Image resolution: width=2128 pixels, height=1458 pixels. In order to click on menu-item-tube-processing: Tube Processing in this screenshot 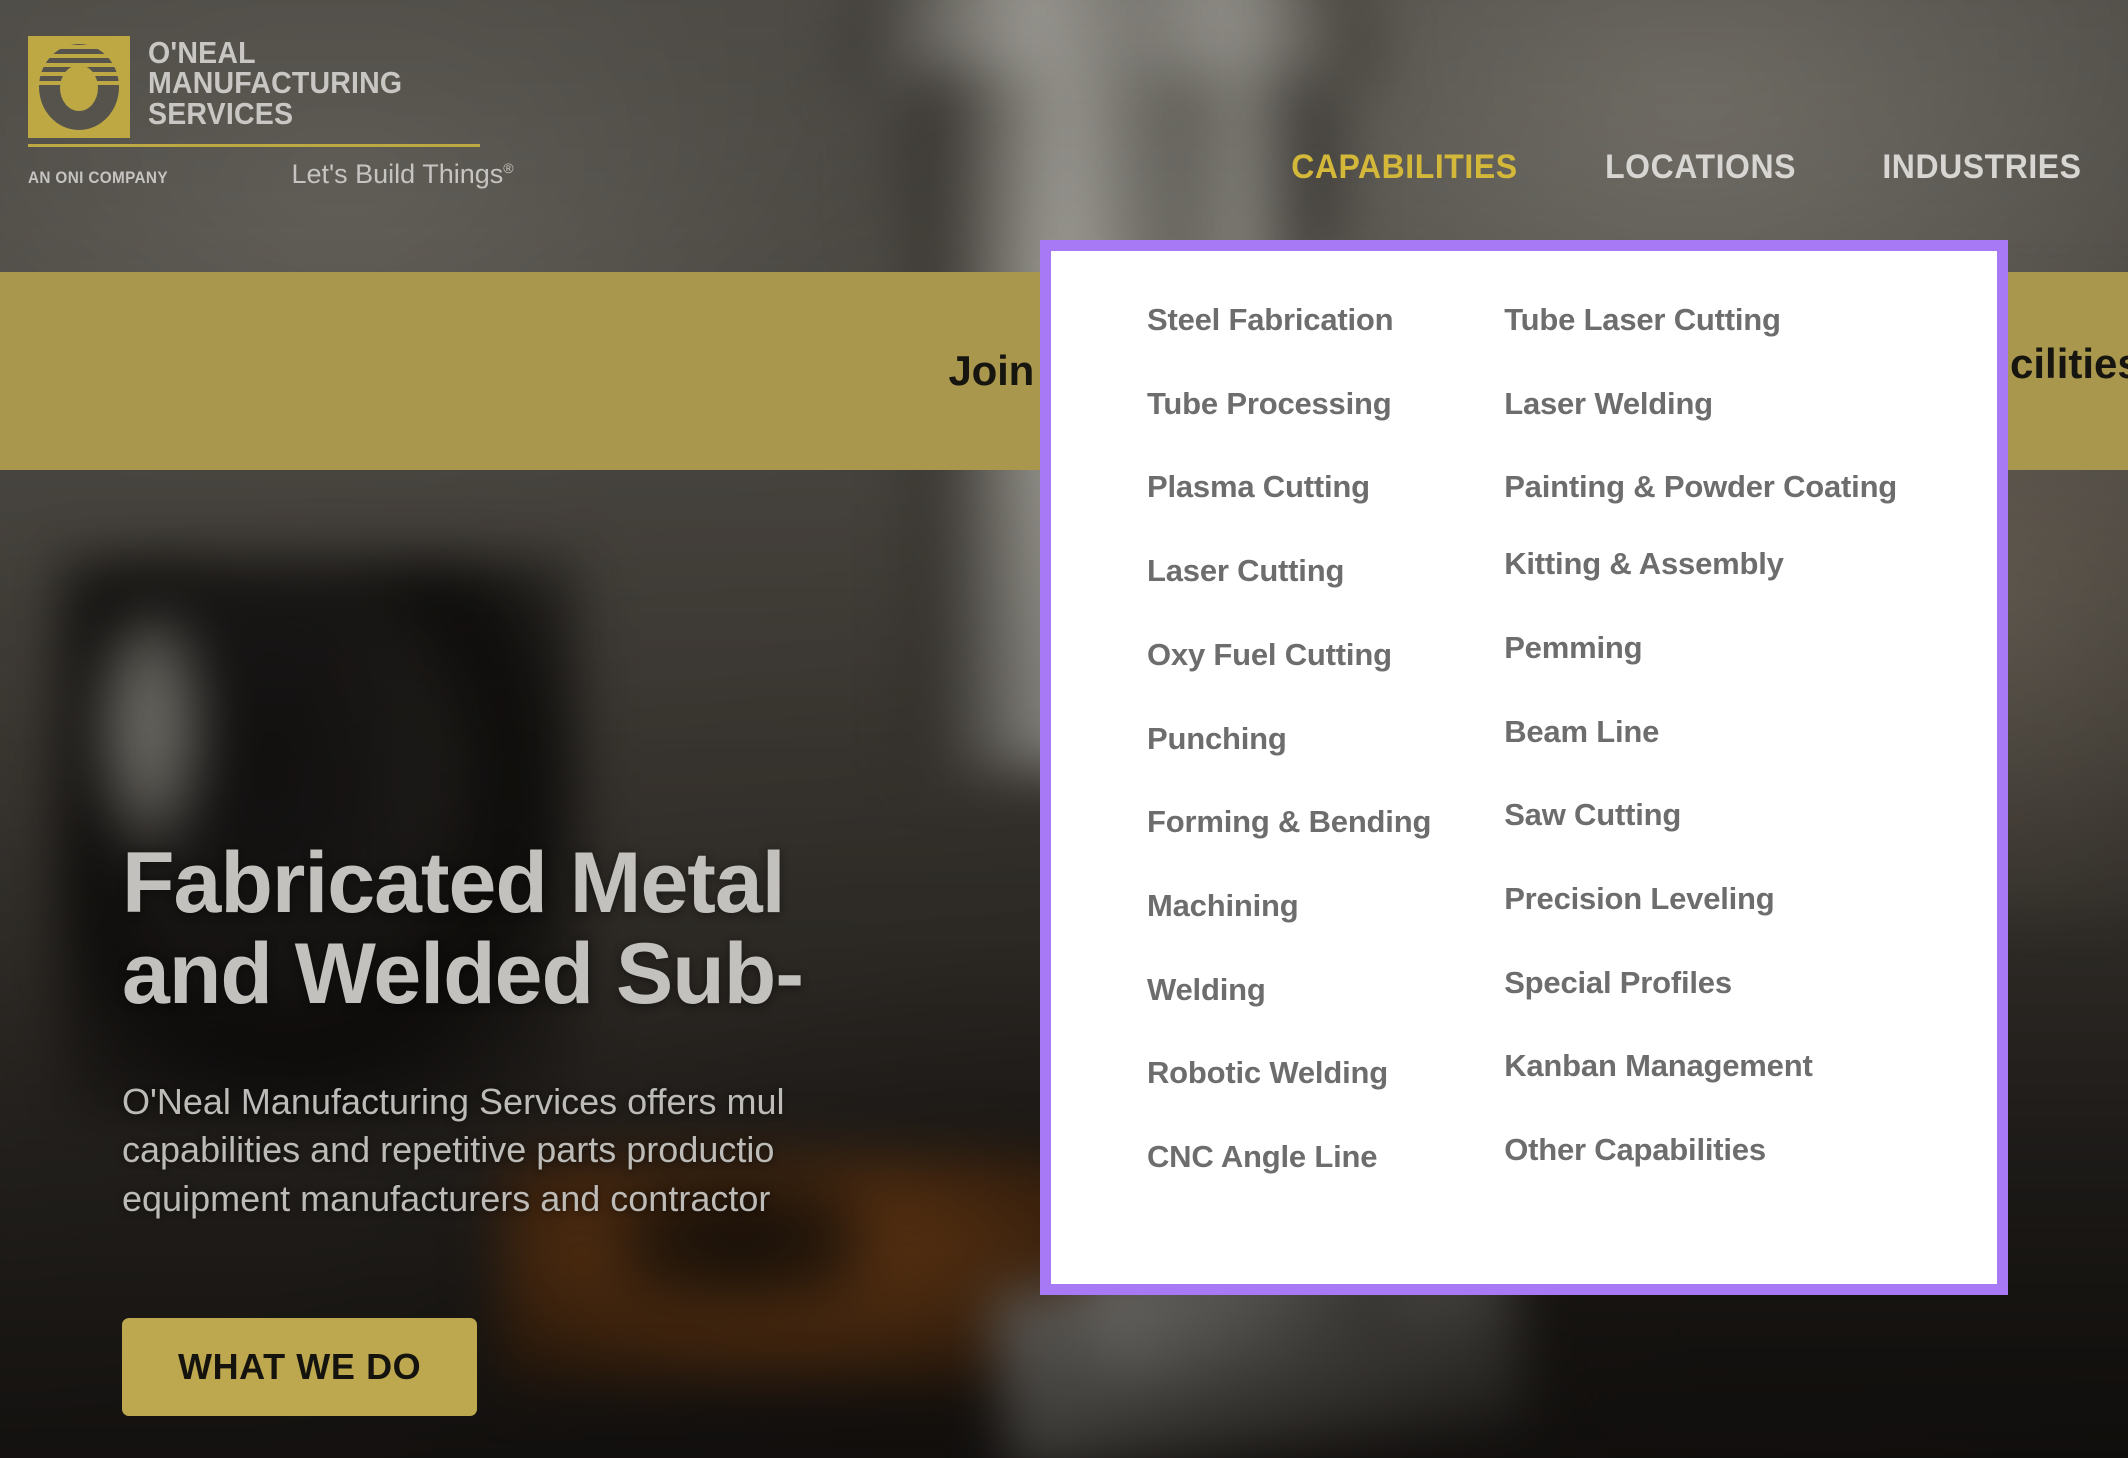, I will do `click(1307, 404)`.